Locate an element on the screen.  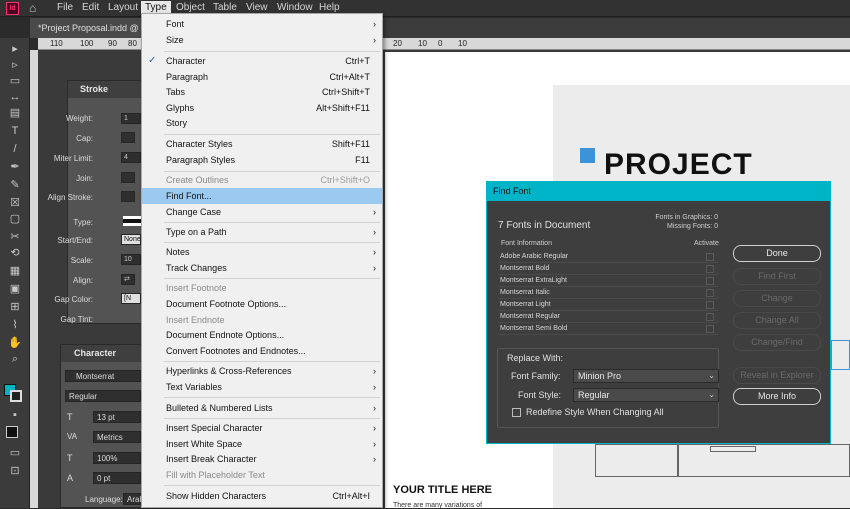
menu-edit: Edit is located at coordinates (90, 7).